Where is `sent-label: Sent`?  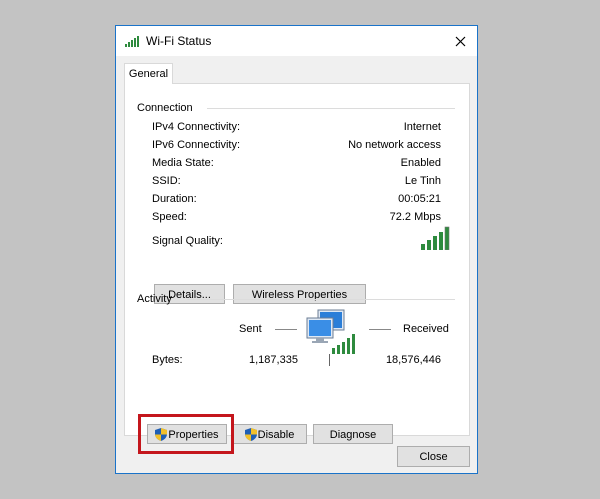 sent-label: Sent is located at coordinates (250, 329).